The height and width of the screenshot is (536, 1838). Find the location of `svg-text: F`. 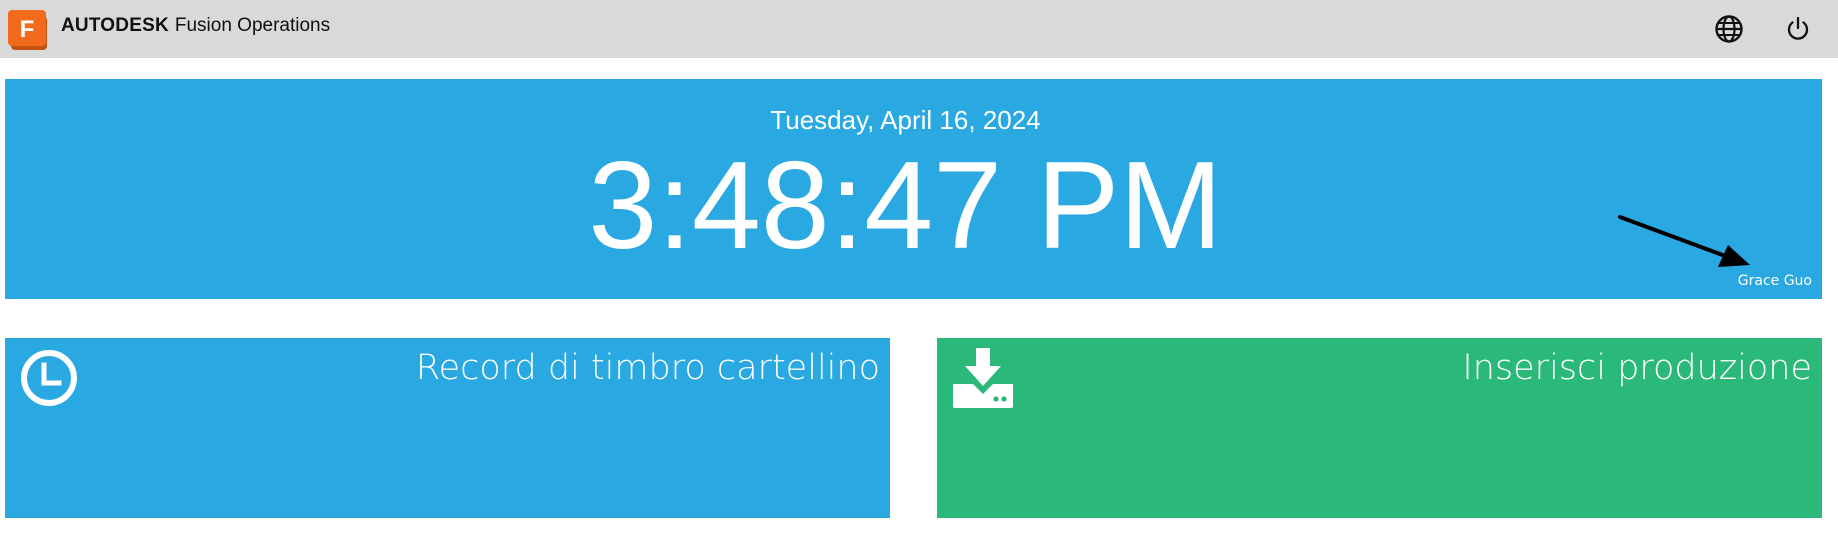

svg-text: F is located at coordinates (27, 29).